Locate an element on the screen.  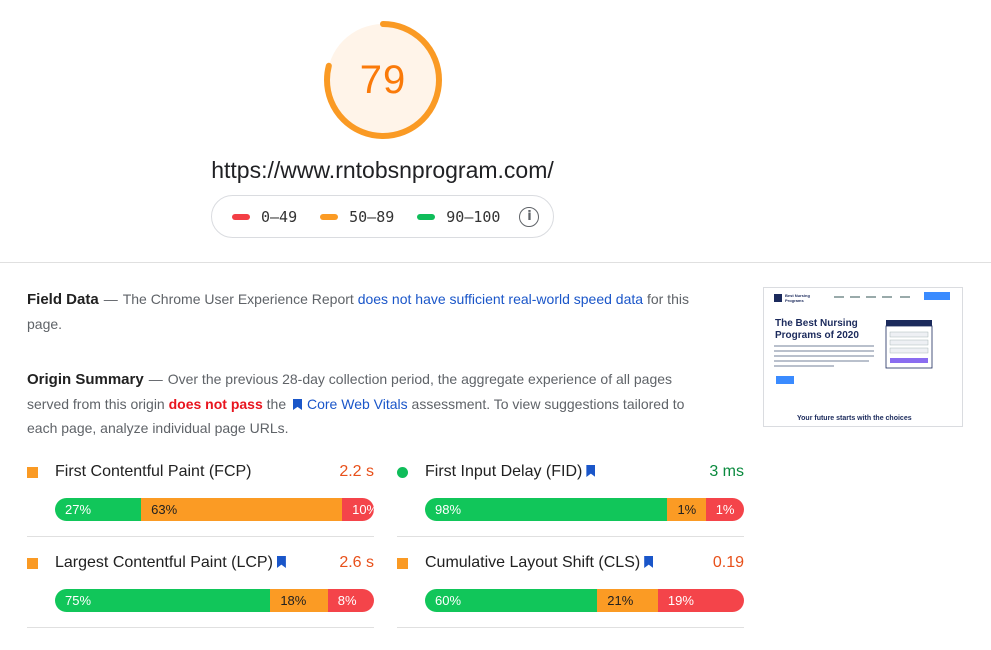
bar-segment-avg: 21% is located at coordinates (627, 600).